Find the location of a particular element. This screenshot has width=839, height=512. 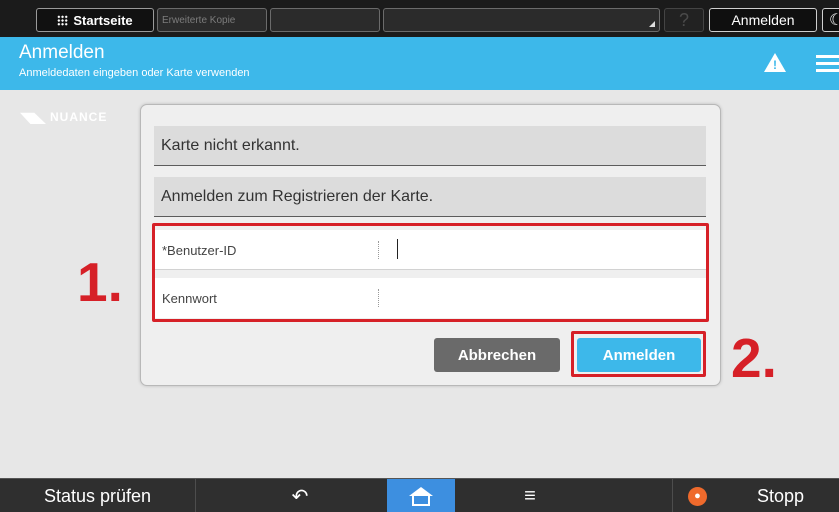

stop-indicator: ● is located at coordinates (697, 495).